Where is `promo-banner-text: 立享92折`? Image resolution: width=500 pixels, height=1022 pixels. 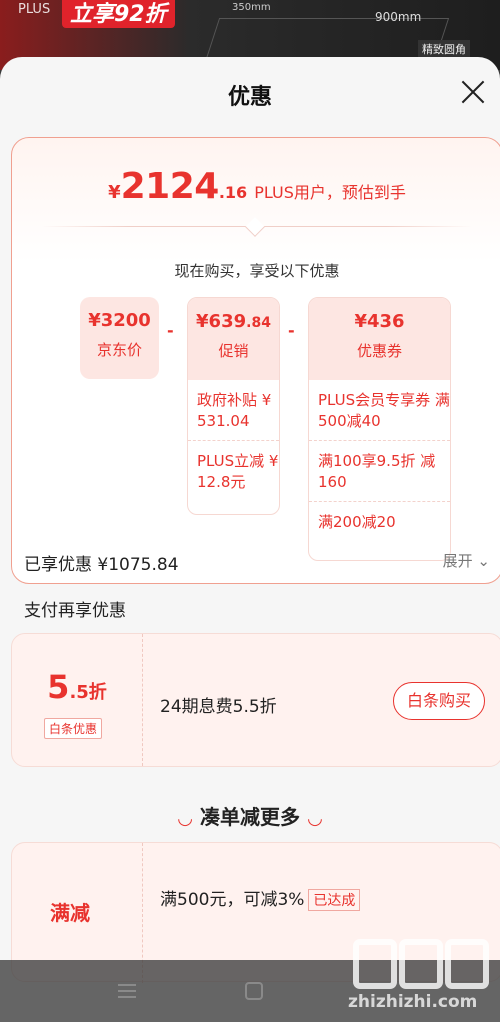 promo-banner-text: 立享92折 is located at coordinates (118, 14).